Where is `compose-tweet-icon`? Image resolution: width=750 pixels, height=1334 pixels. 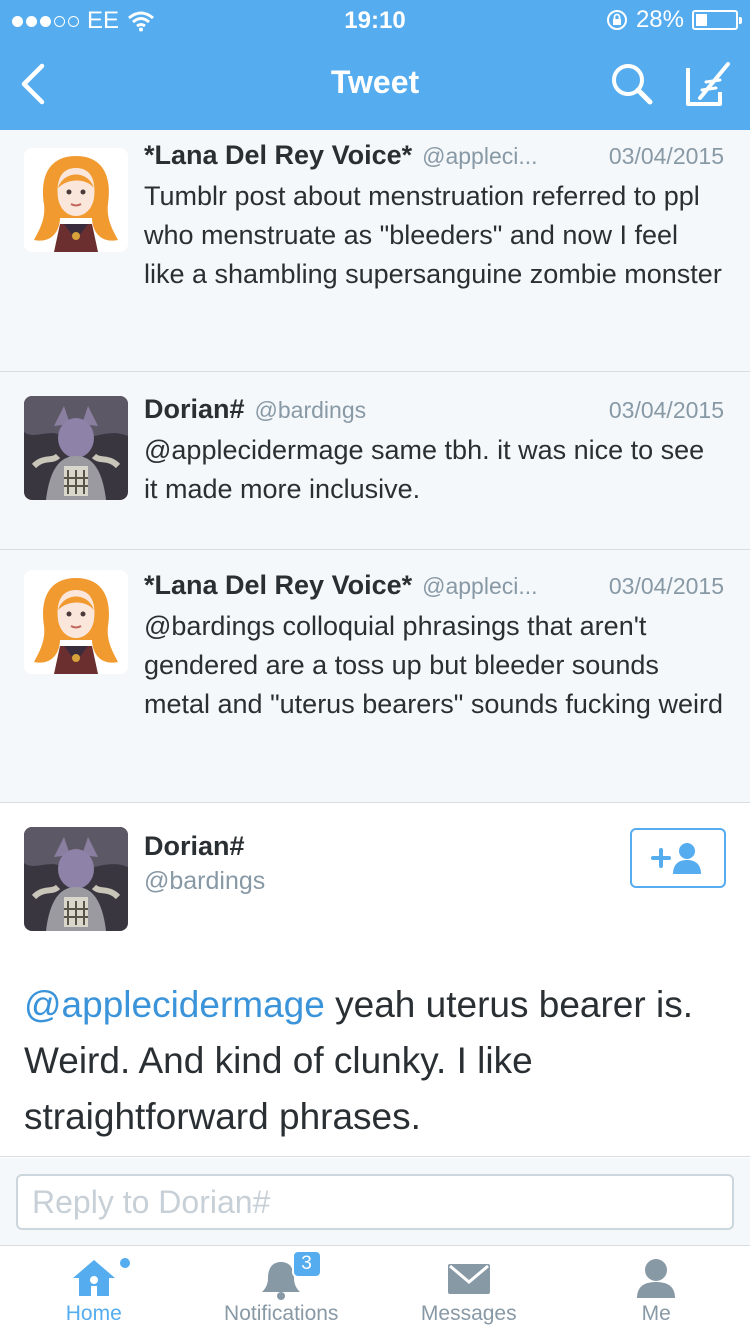
compose-tweet-icon is located at coordinates (708, 84).